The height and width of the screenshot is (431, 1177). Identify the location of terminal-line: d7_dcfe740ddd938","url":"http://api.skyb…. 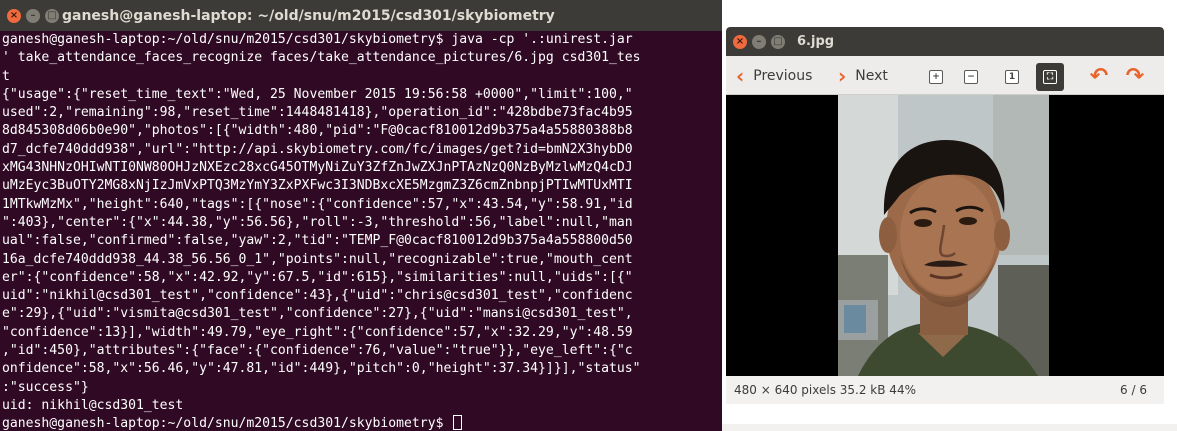
(317, 149).